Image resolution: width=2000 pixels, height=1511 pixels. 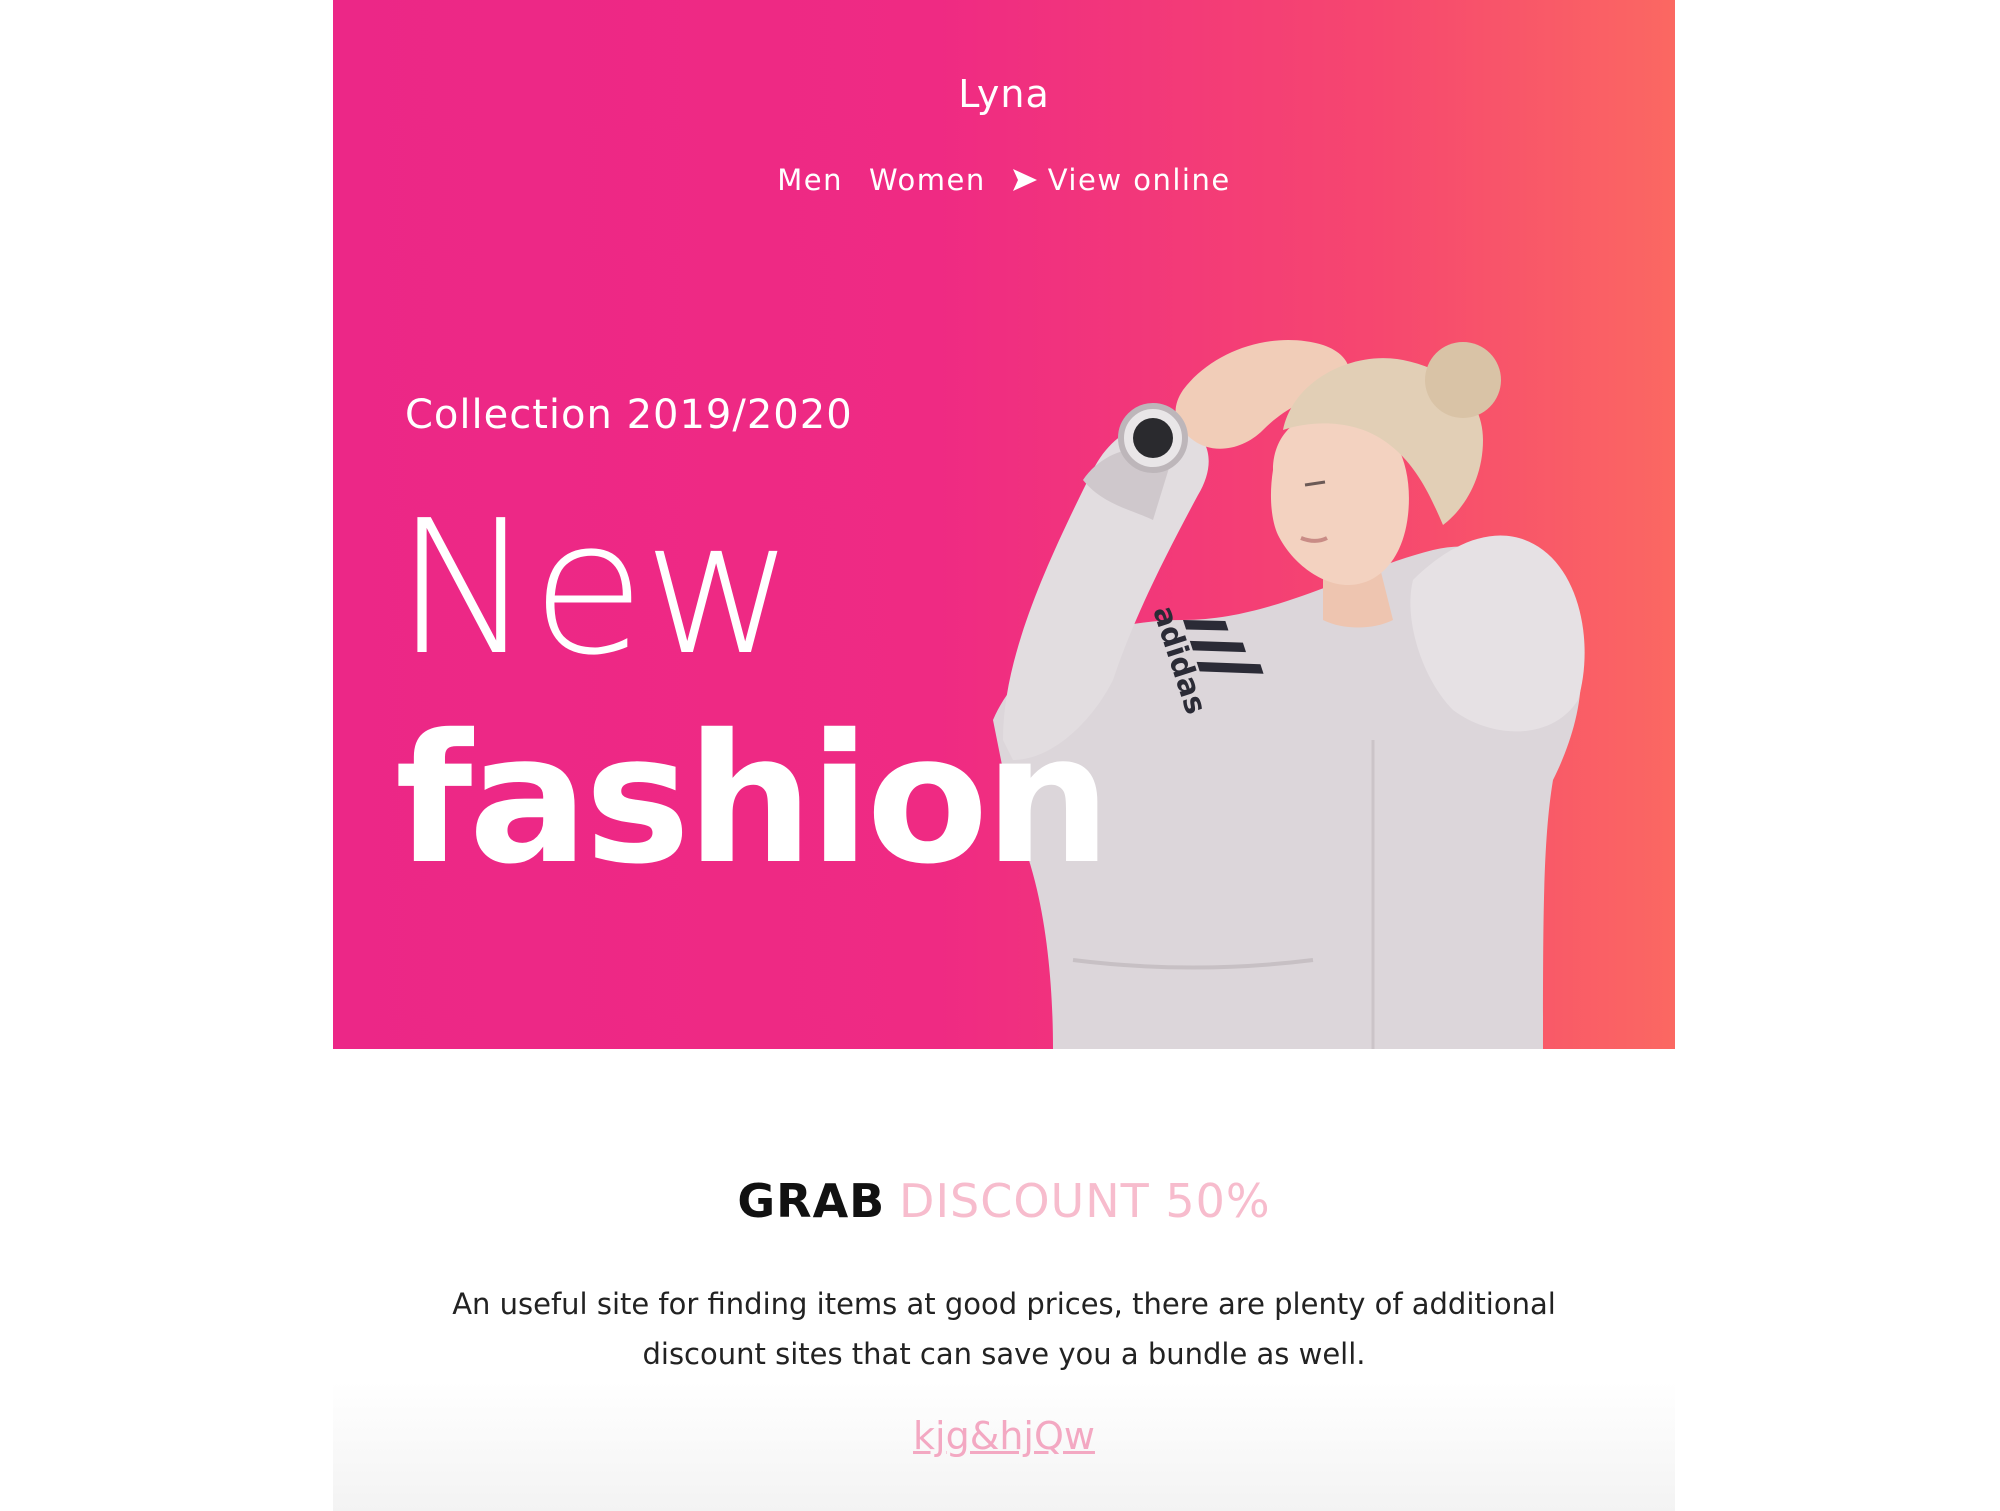 I want to click on collection-label: Collection 2019/2020, so click(x=629, y=415).